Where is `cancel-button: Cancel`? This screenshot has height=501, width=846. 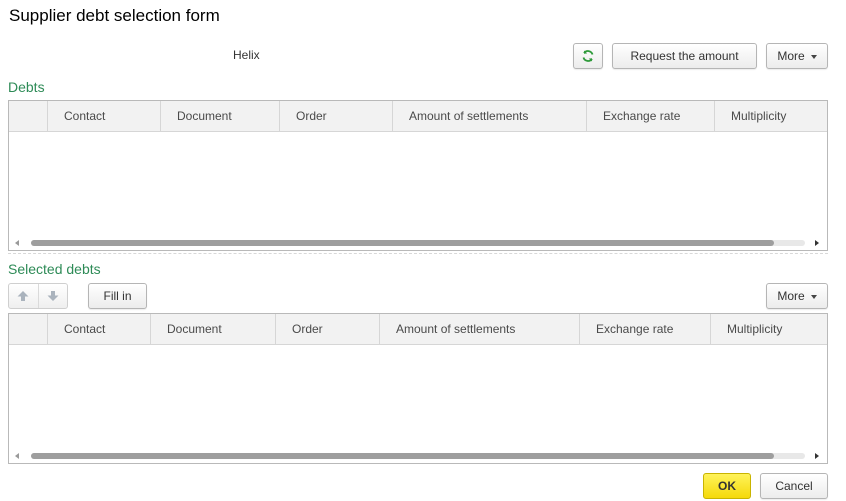 cancel-button: Cancel is located at coordinates (794, 486).